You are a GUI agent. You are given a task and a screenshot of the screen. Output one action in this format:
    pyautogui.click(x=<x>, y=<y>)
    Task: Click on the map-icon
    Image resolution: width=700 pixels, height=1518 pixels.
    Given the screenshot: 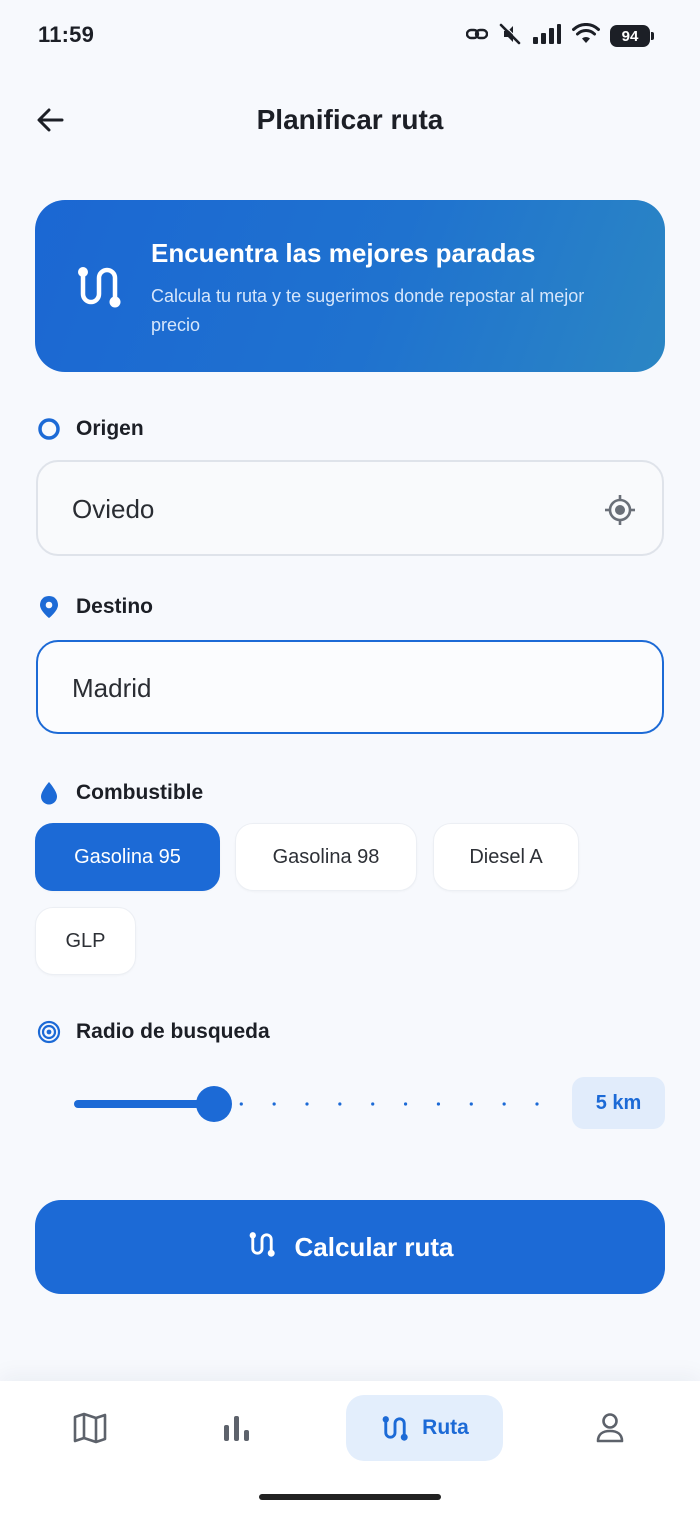 What is the action you would take?
    pyautogui.click(x=90, y=1428)
    